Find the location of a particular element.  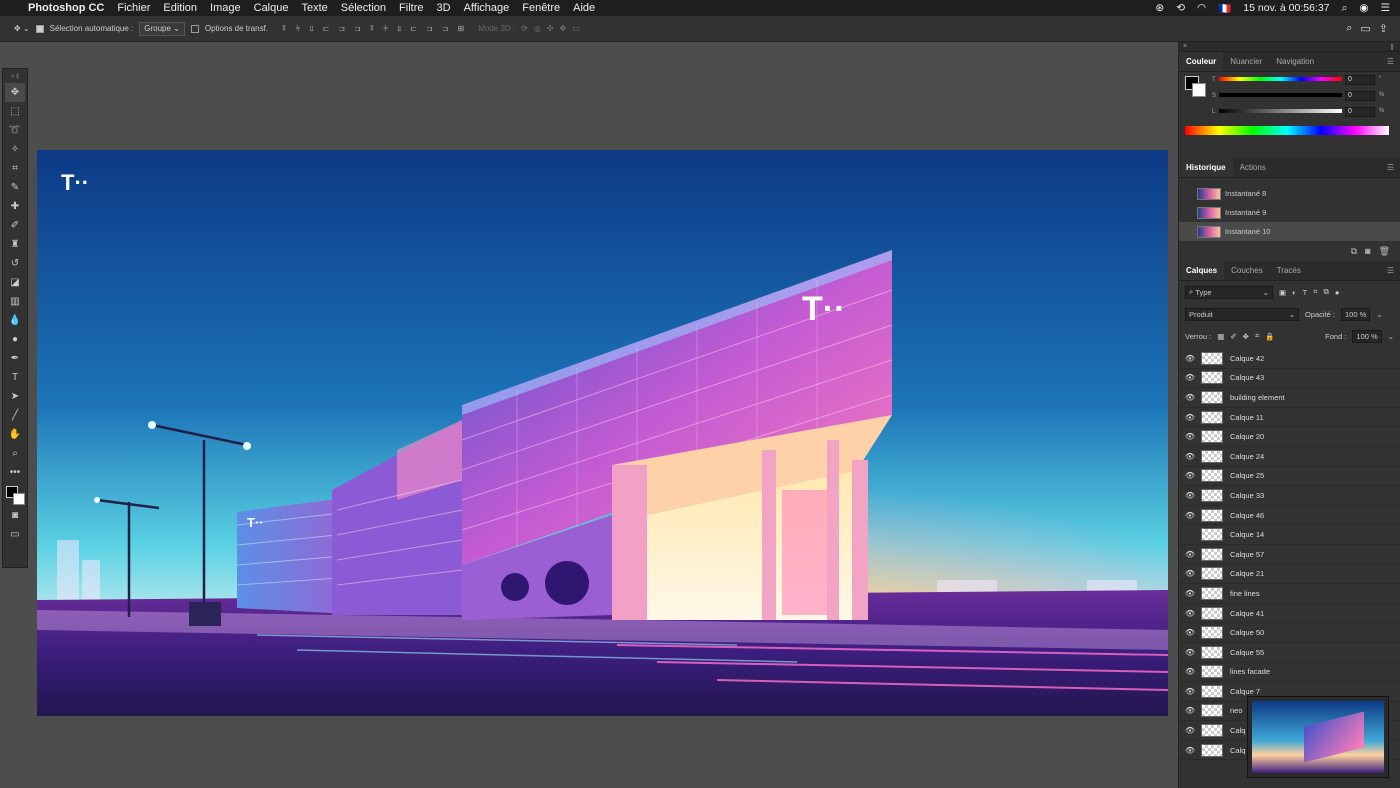

align-top-icon: ⫪ is located at coordinates (284, 29).